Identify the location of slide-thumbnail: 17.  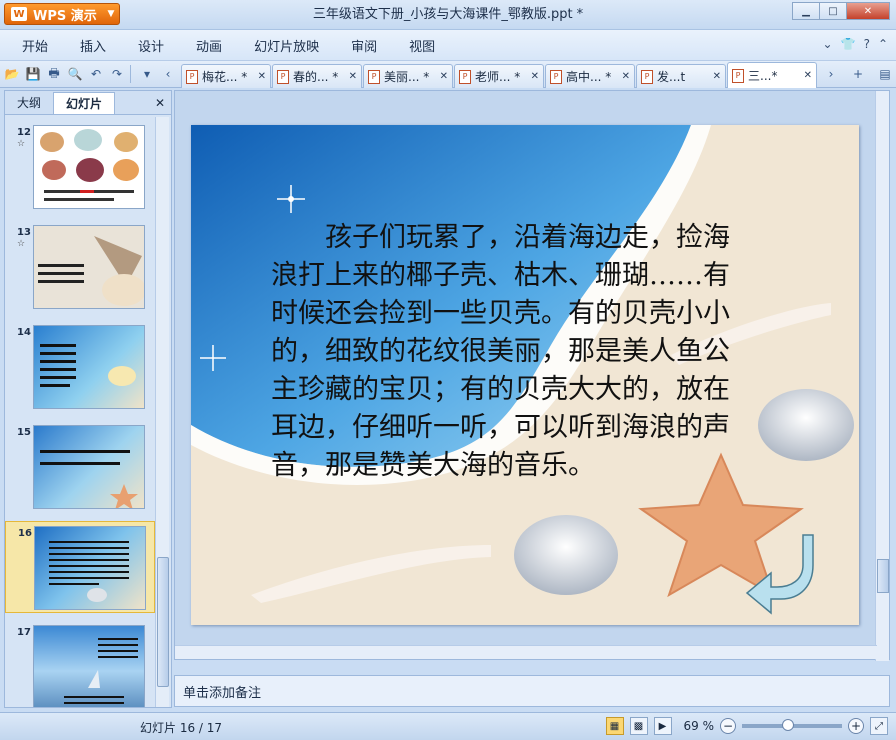
(80, 664).